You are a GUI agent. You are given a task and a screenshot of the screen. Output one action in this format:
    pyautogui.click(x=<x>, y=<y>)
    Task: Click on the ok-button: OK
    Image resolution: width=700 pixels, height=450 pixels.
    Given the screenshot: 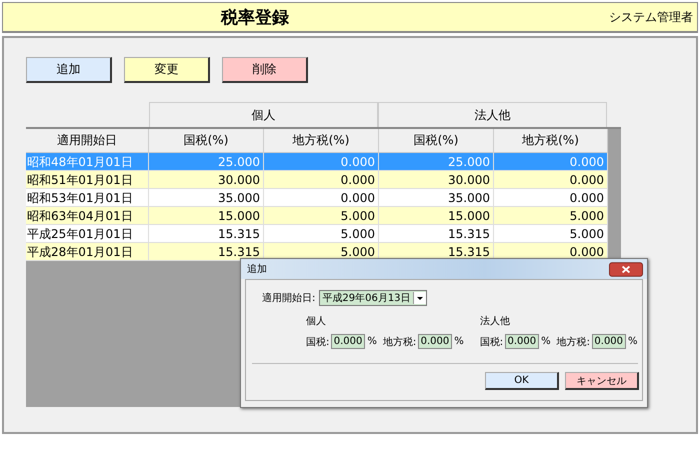 What is the action you would take?
    pyautogui.click(x=522, y=381)
    